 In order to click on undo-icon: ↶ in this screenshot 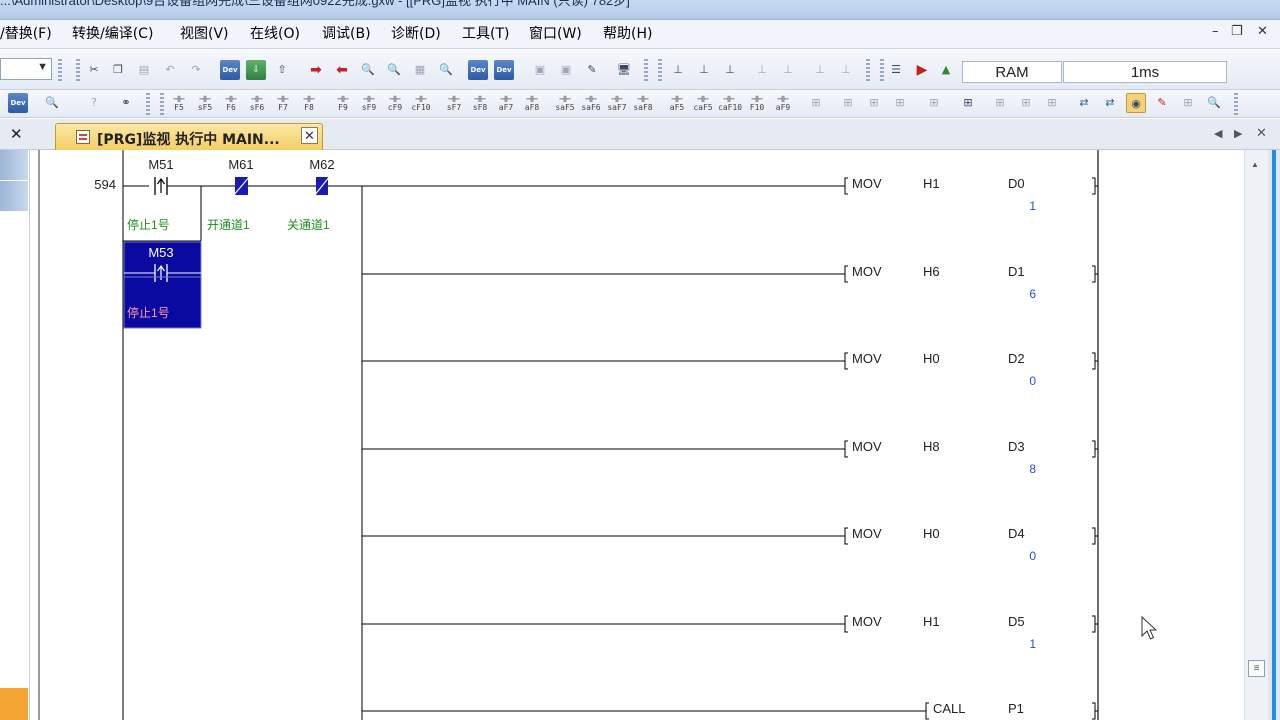, I will do `click(170, 70)`.